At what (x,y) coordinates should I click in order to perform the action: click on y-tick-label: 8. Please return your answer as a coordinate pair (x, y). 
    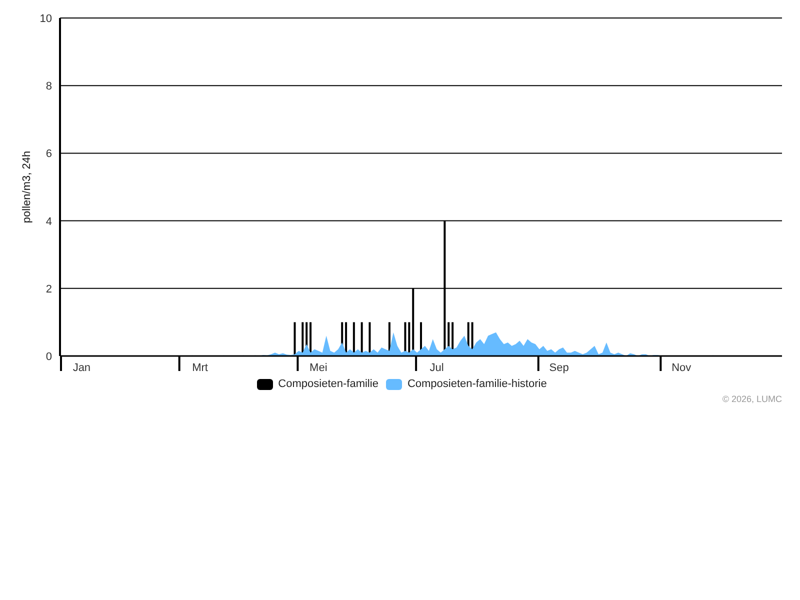
    Looking at the image, I should click on (49, 86).